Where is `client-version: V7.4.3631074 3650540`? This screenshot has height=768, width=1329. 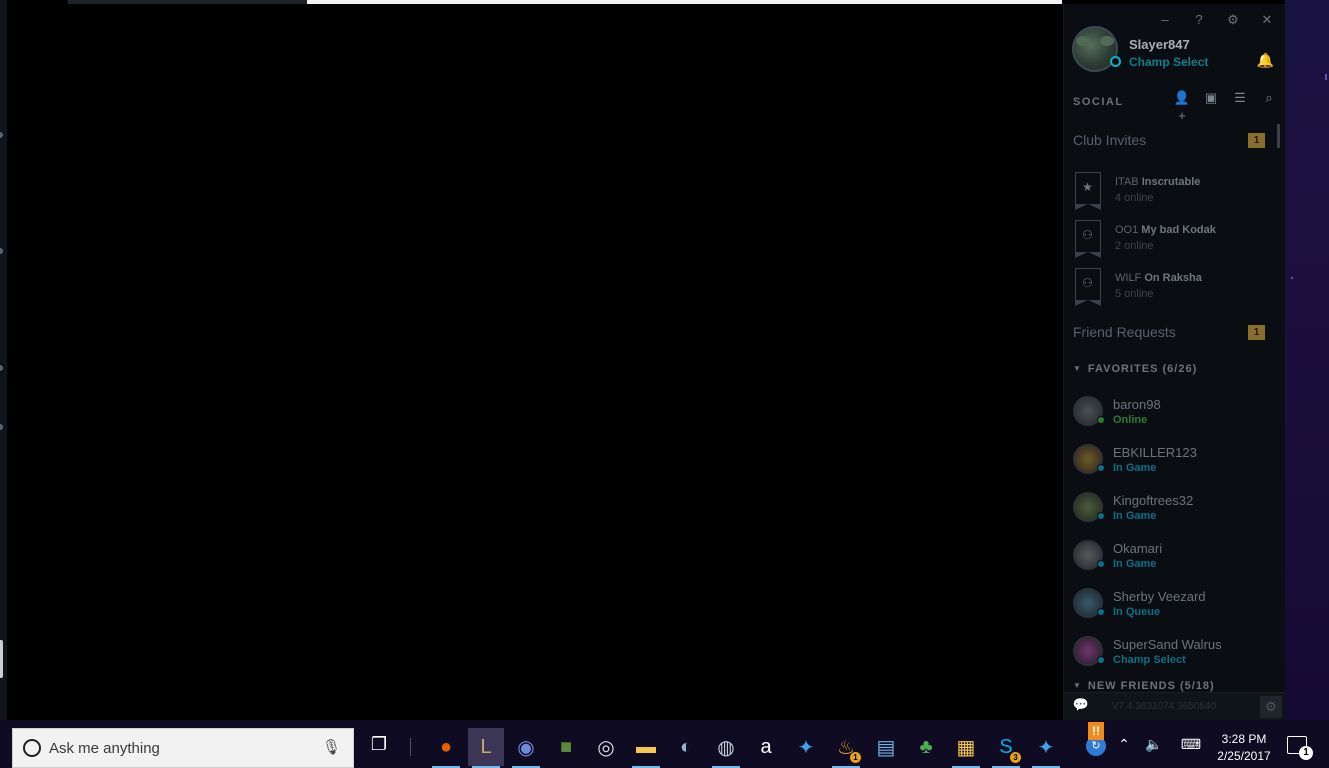
client-version: V7.4.3631074 3650540 is located at coordinates (1164, 706).